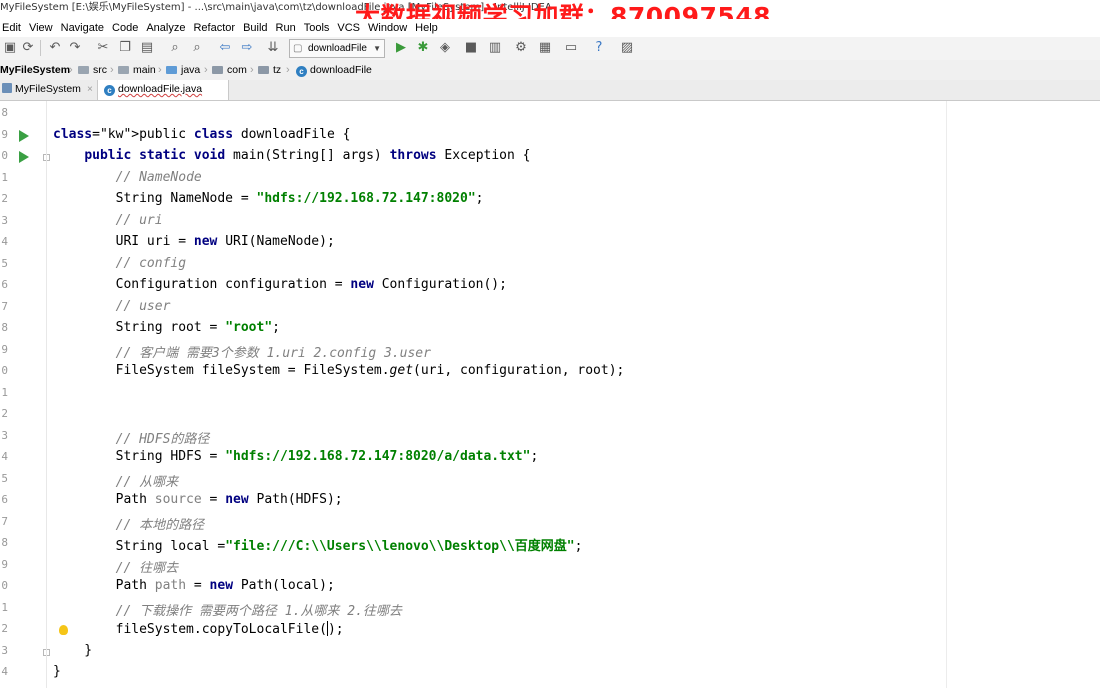  I want to click on close-icon: ×, so click(90, 89).